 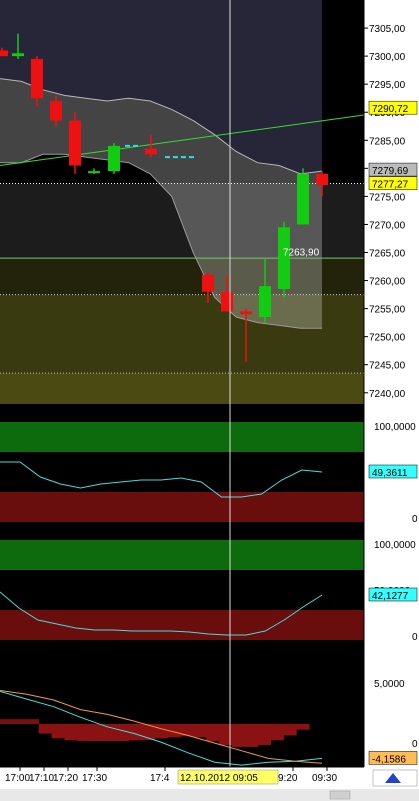 What do you see at coordinates (387, 310) in the screenshot?
I see `y-tick-label: 7255,00` at bounding box center [387, 310].